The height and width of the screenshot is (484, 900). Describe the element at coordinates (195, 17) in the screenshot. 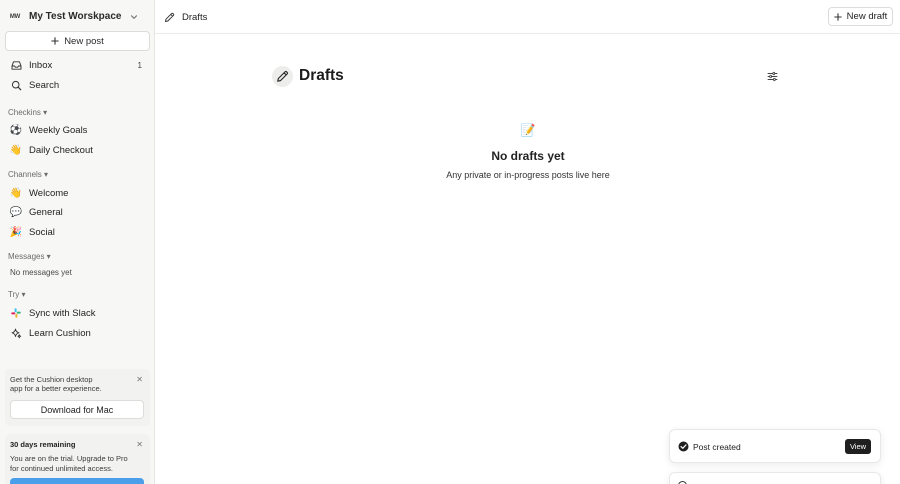

I see `top-bar-title: Drafts` at that location.